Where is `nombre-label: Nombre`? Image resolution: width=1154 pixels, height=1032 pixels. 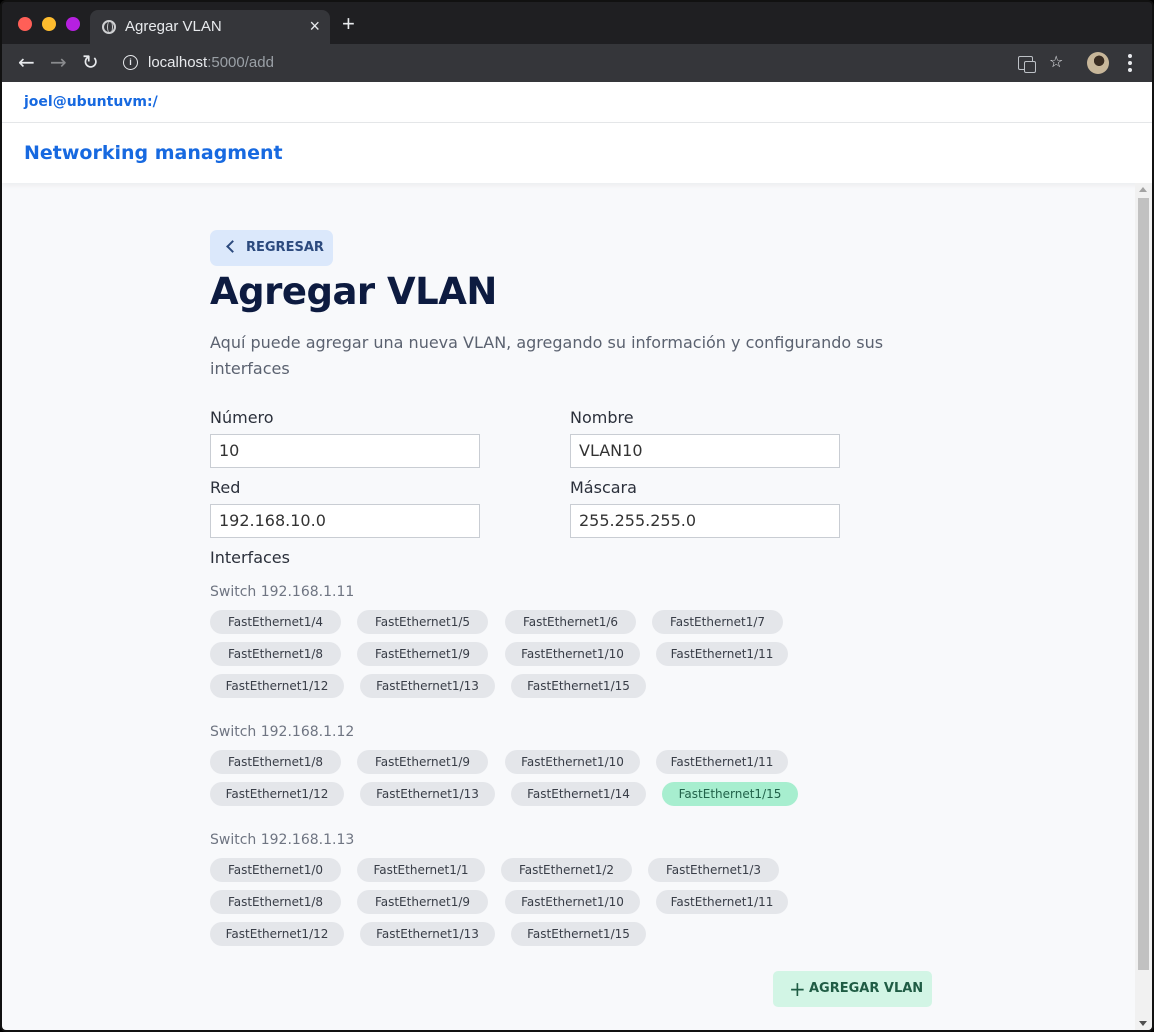 nombre-label: Nombre is located at coordinates (602, 417).